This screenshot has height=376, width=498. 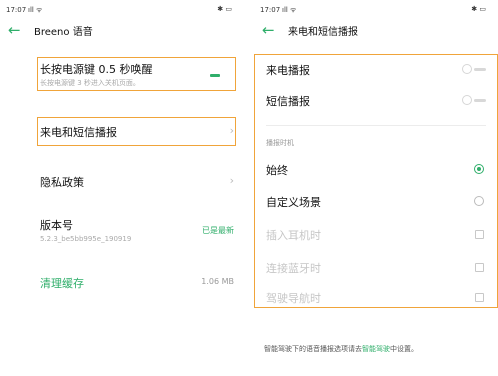 I want to click on call-broadcast-row: 来电播报, so click(x=376, y=69).